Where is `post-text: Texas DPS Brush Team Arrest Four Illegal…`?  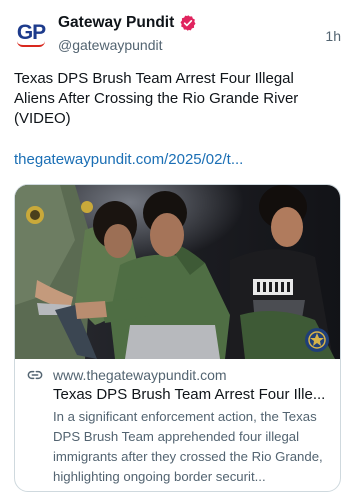 post-text: Texas DPS Brush Team Arrest Four Illegal… is located at coordinates (156, 98).